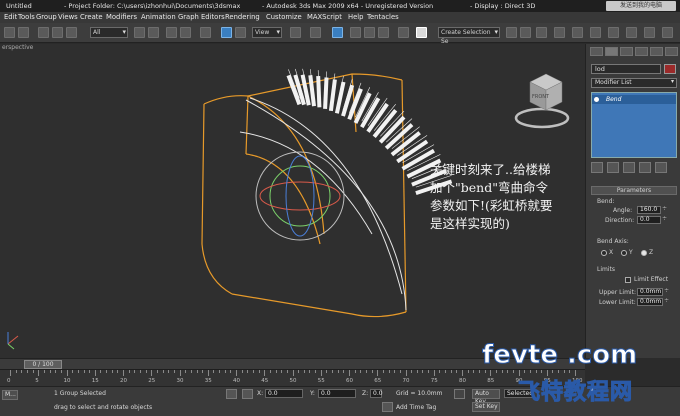 Image resolution: width=680 pixels, height=416 pixels. Describe the element at coordinates (541, 32) in the screenshot. I see `curve-editor-icon` at that location.